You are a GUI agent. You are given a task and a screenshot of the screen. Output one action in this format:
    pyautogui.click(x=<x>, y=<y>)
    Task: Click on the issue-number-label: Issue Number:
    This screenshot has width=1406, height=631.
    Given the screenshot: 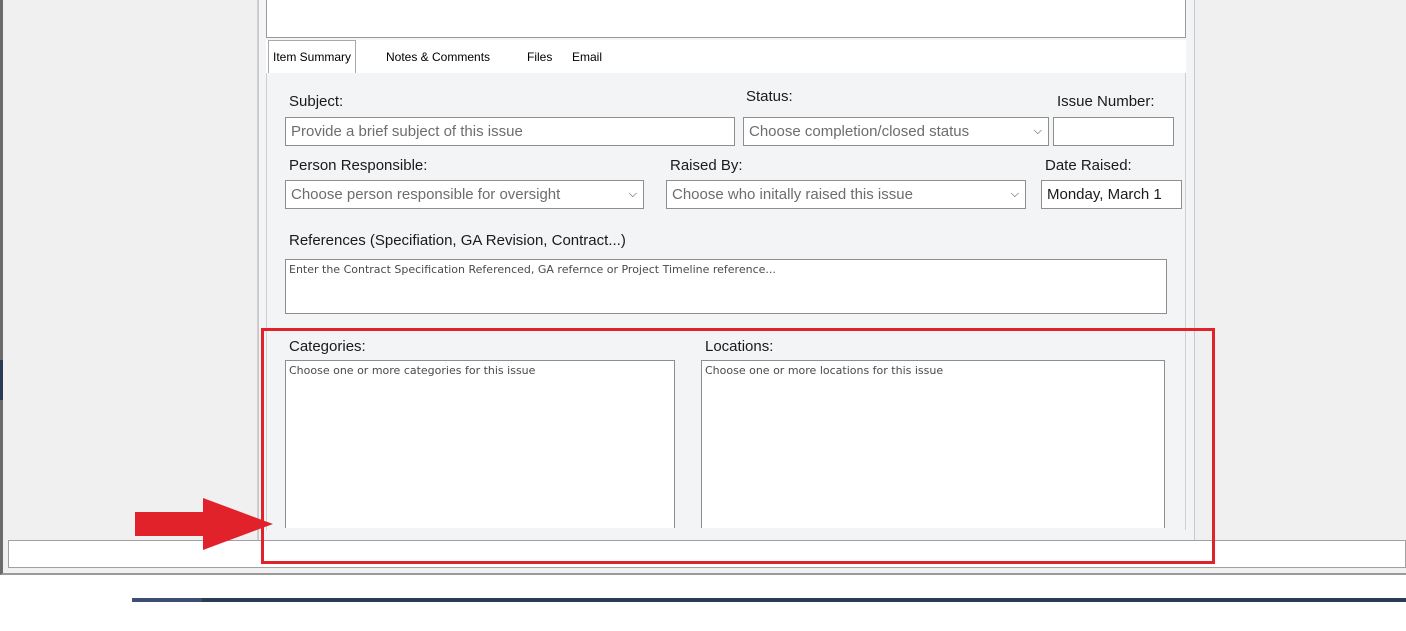 What is the action you would take?
    pyautogui.click(x=1106, y=101)
    